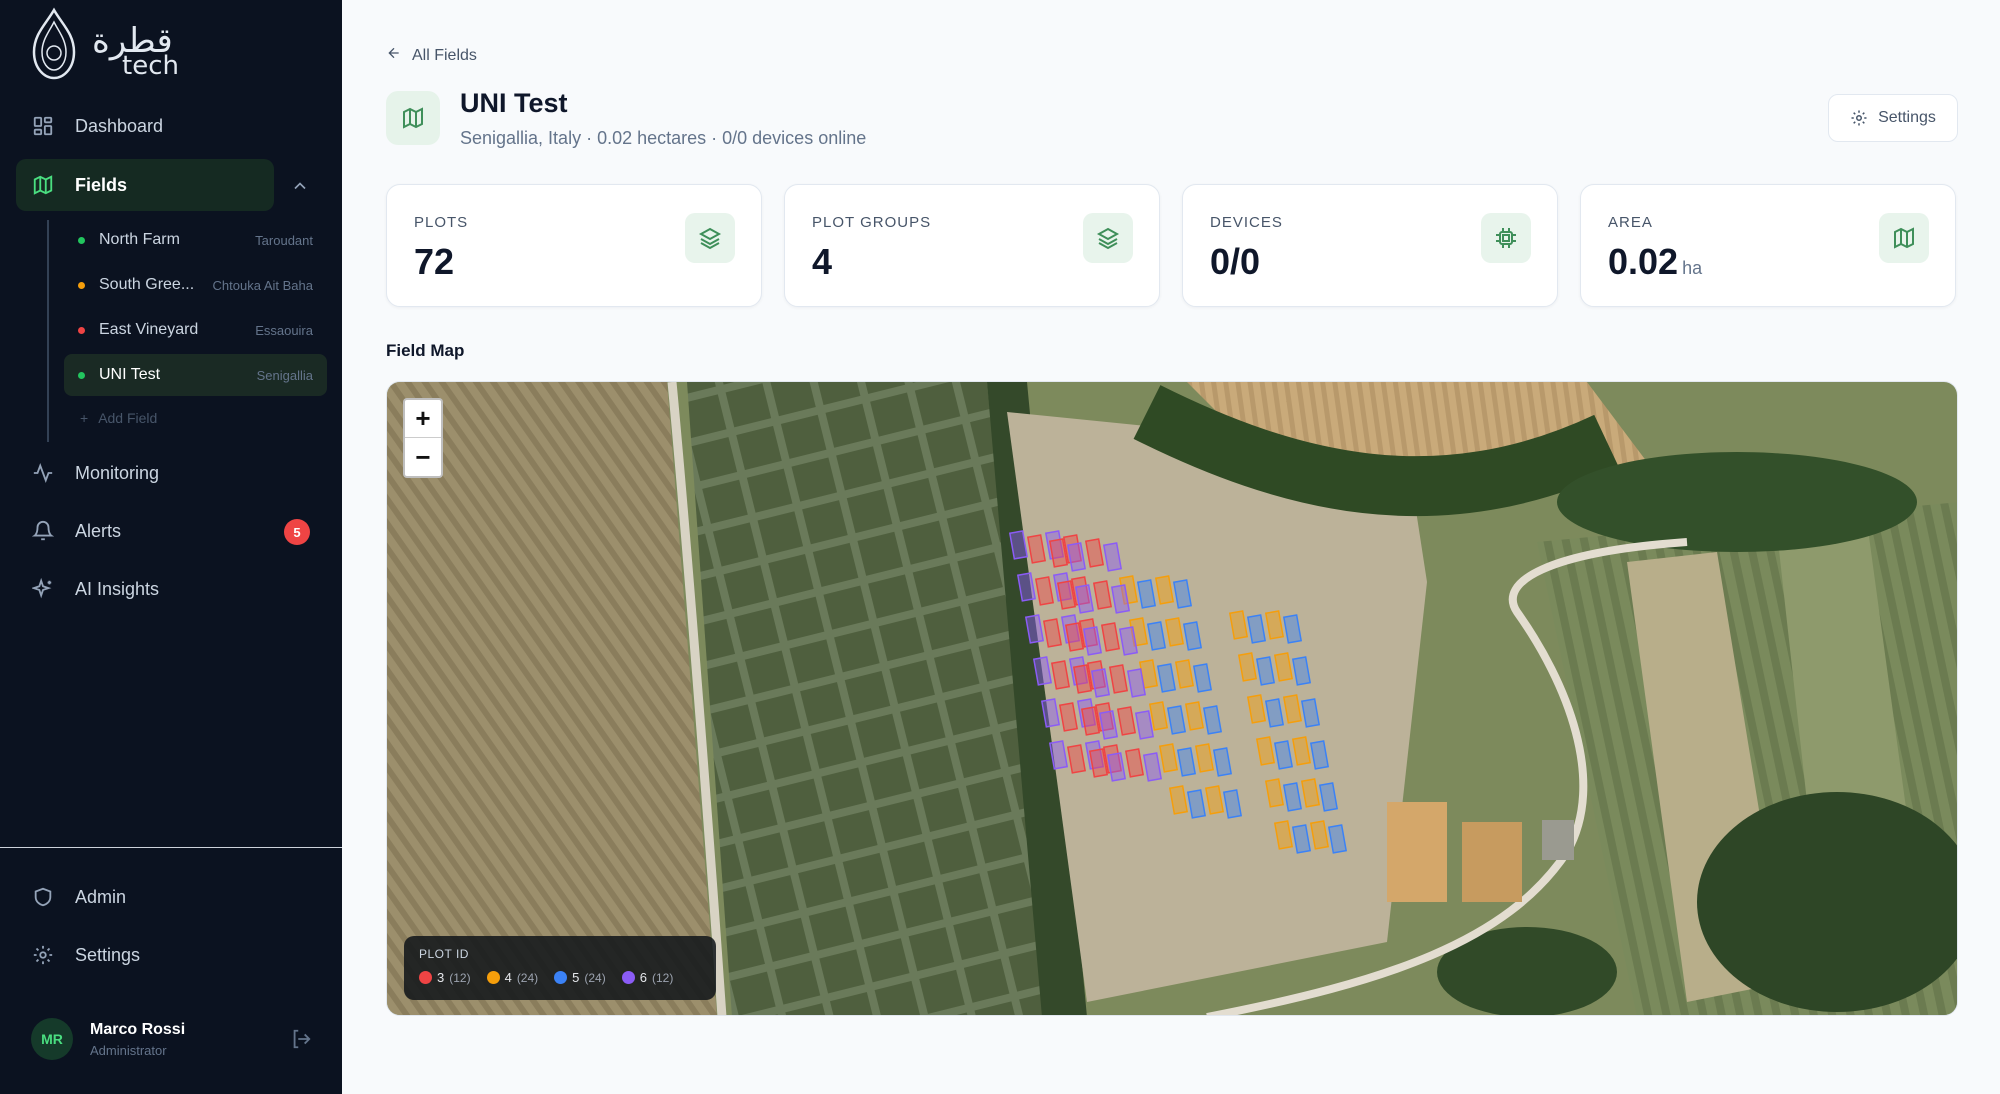 The width and height of the screenshot is (2000, 1094). I want to click on field-item-east-vineyard: East Vineyard Essaouira, so click(195, 330).